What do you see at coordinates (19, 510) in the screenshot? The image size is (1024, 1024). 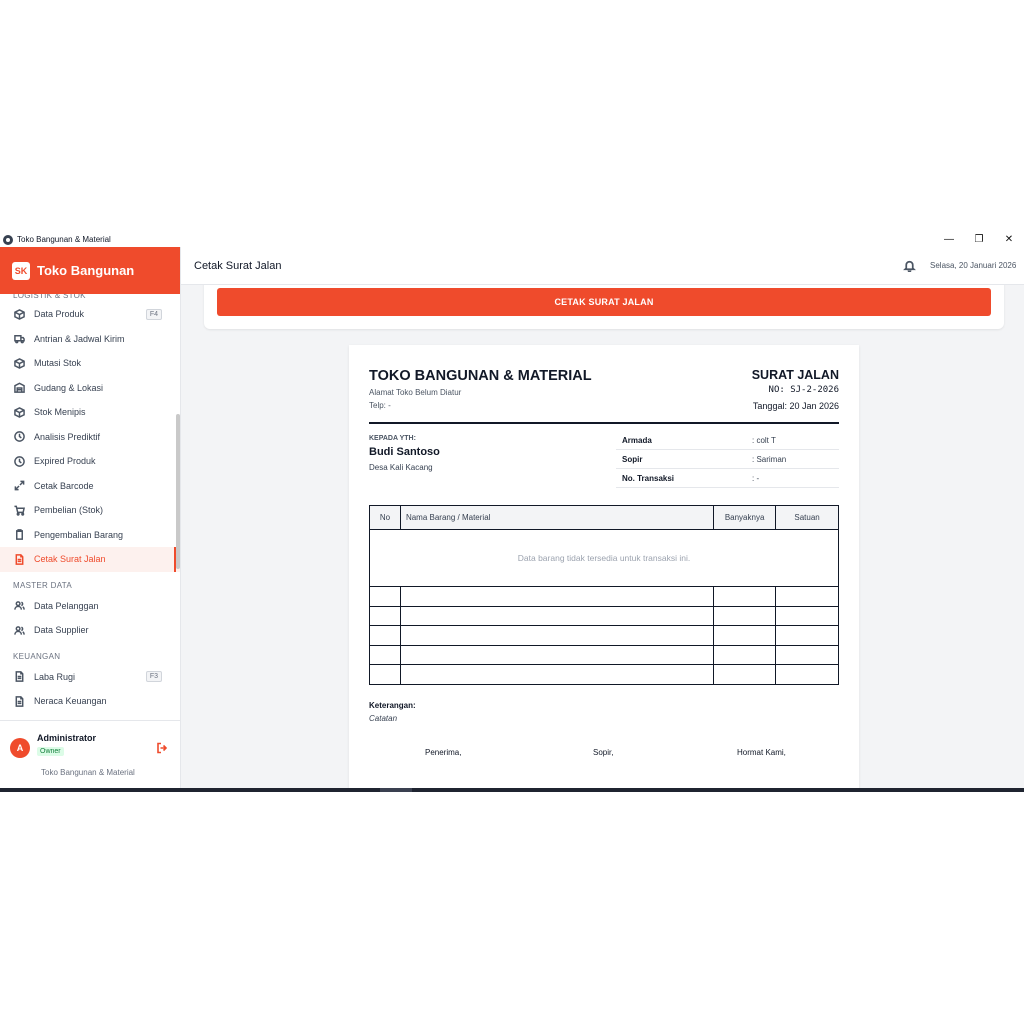 I see `cart-icon` at bounding box center [19, 510].